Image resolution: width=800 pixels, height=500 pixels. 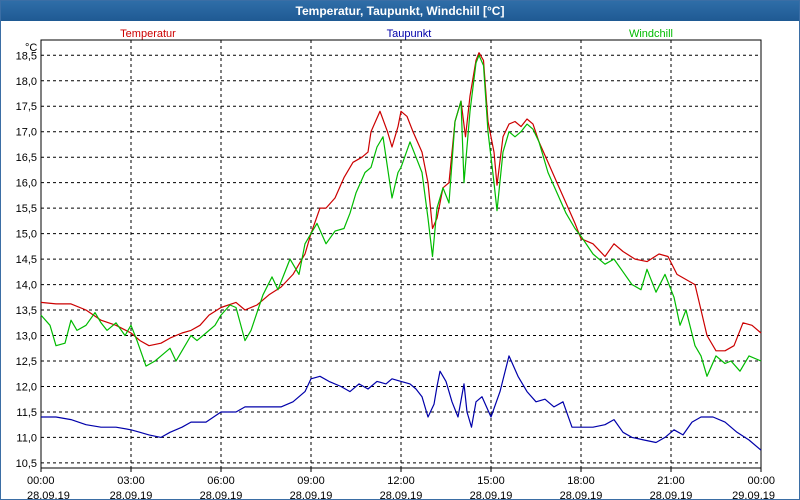 I want to click on y-tick-label: 15,5, so click(x=26, y=209).